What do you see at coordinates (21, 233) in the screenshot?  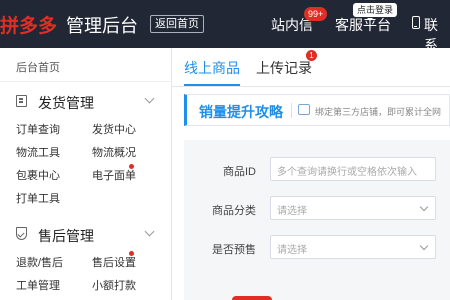 I see `shield-check-icon` at bounding box center [21, 233].